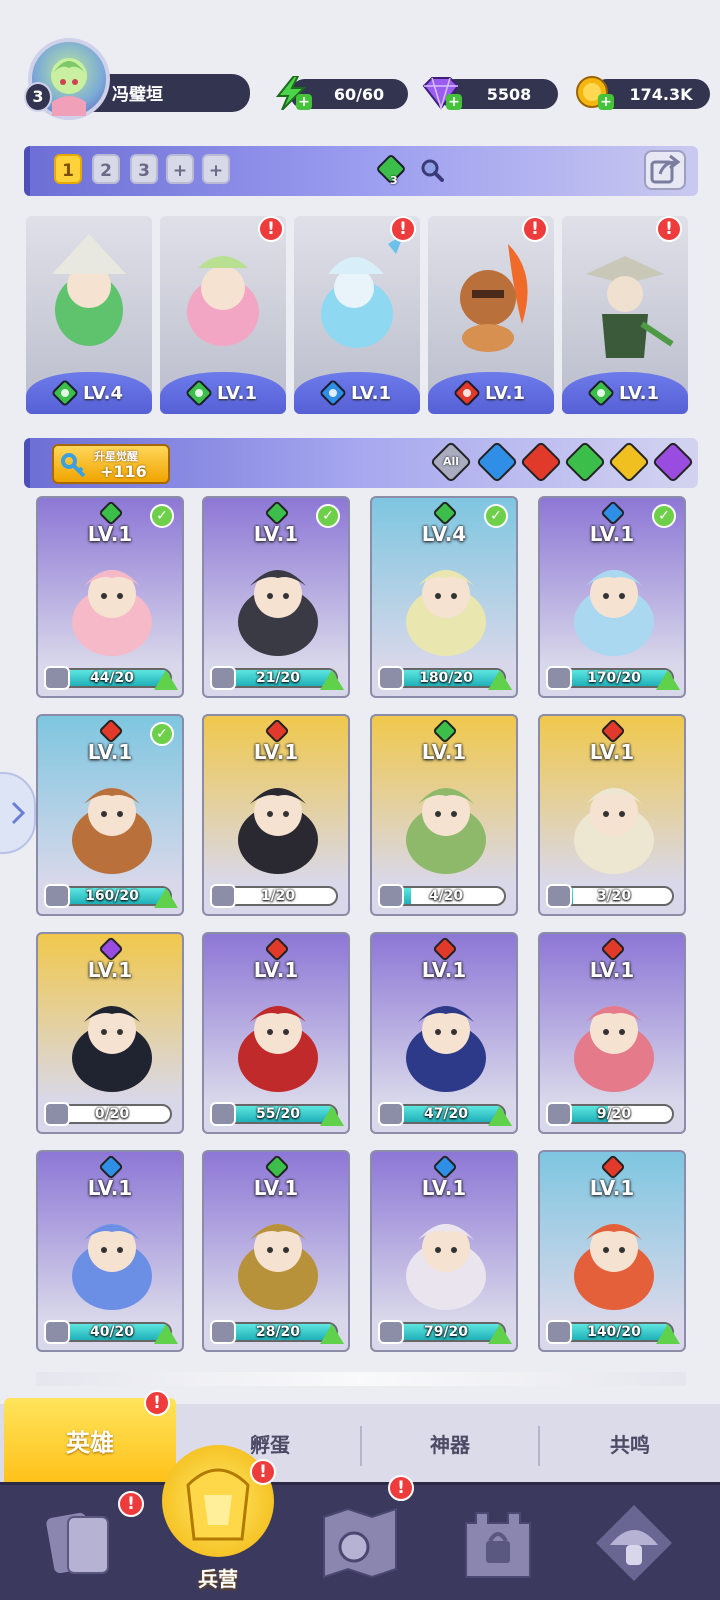  I want to click on shard-progress-bar: 3/20, so click(614, 896).